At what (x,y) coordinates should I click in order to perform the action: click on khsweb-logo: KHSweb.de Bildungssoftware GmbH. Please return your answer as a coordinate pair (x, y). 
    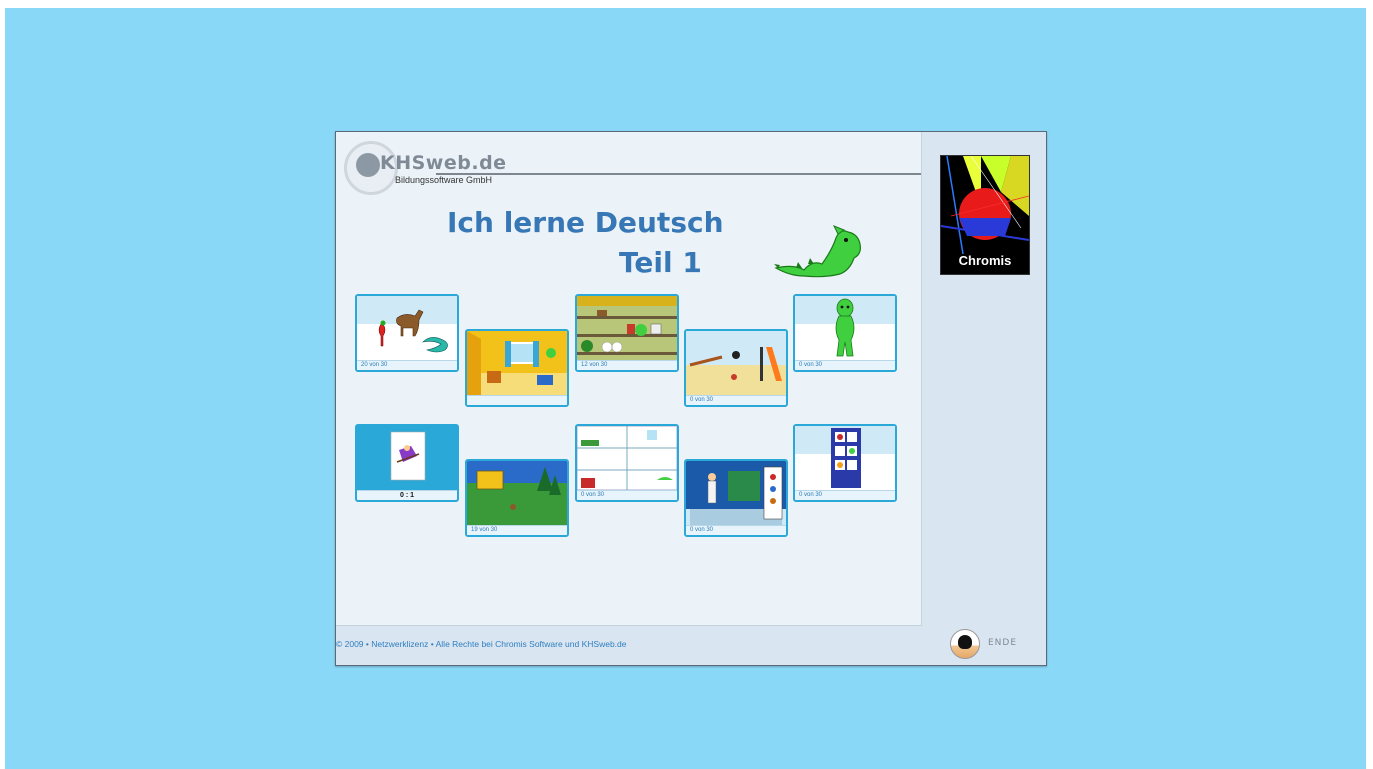
    Looking at the image, I should click on (429, 169).